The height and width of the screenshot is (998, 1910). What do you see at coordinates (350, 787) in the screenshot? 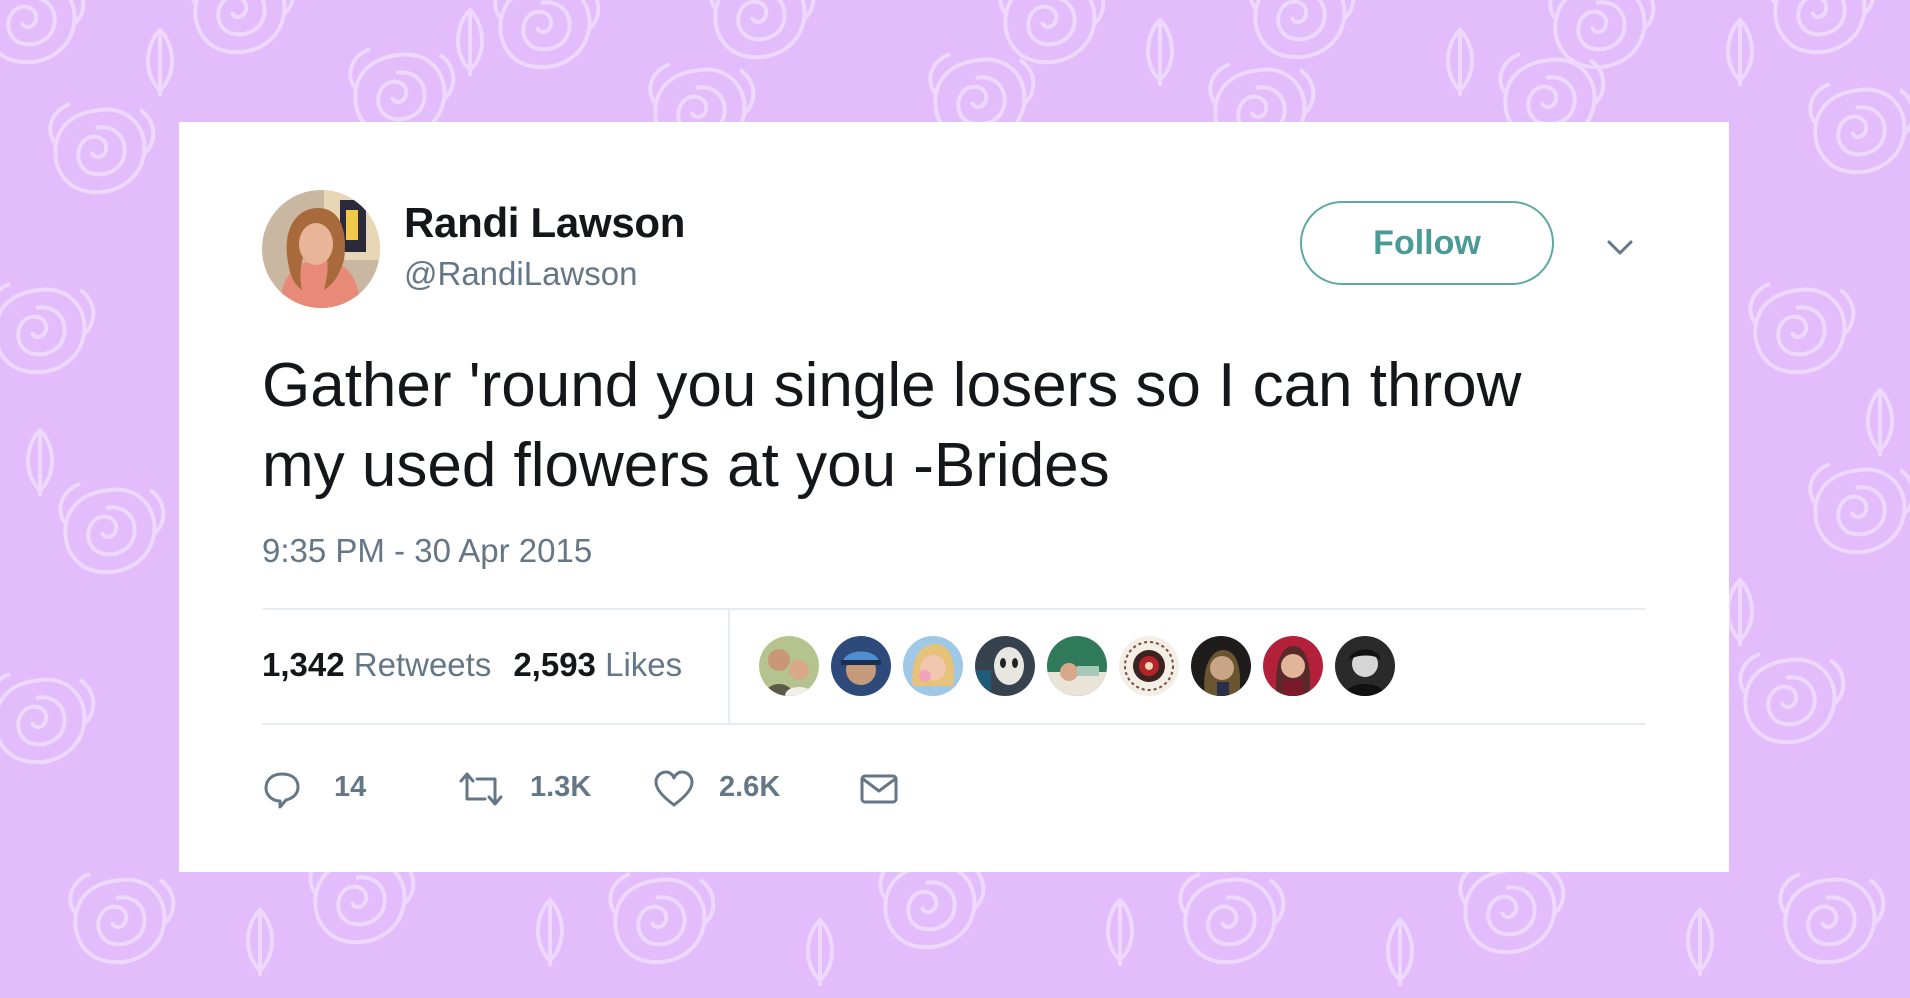
I see `reply-count: 14` at bounding box center [350, 787].